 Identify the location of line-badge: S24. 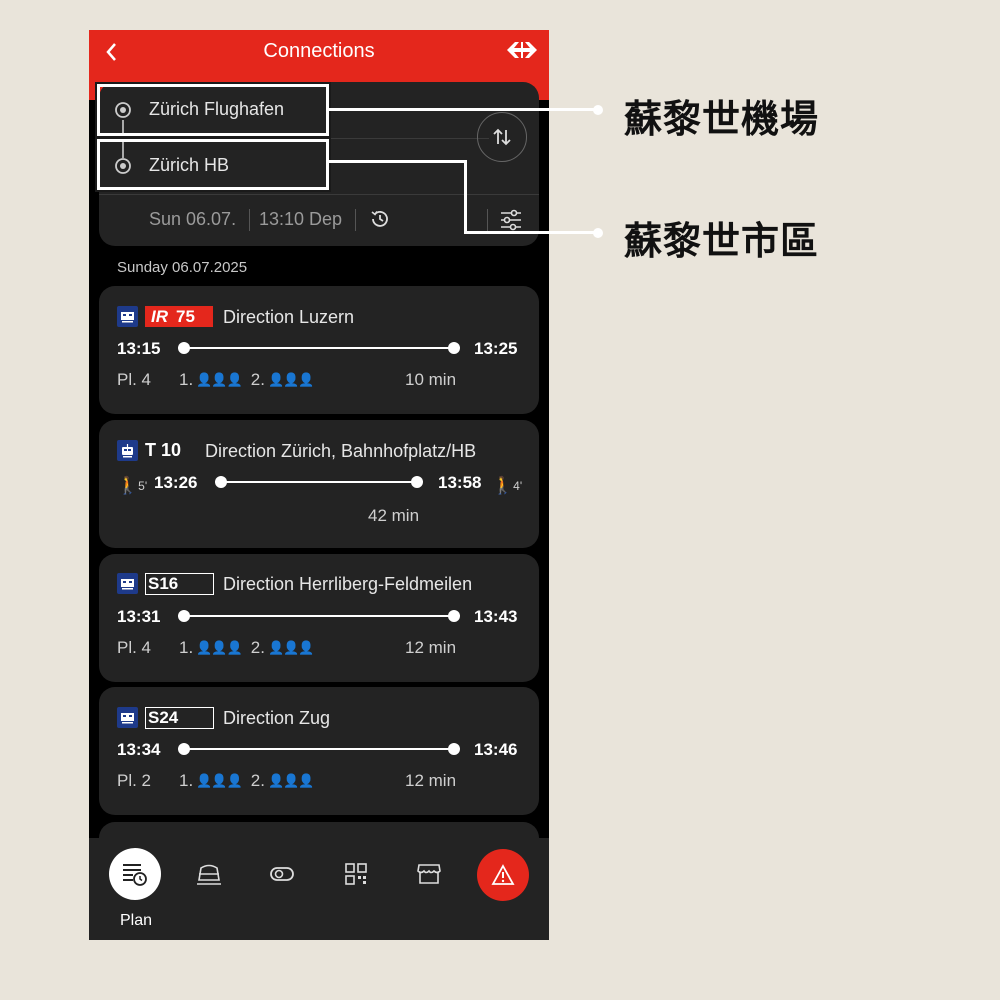
(179, 718).